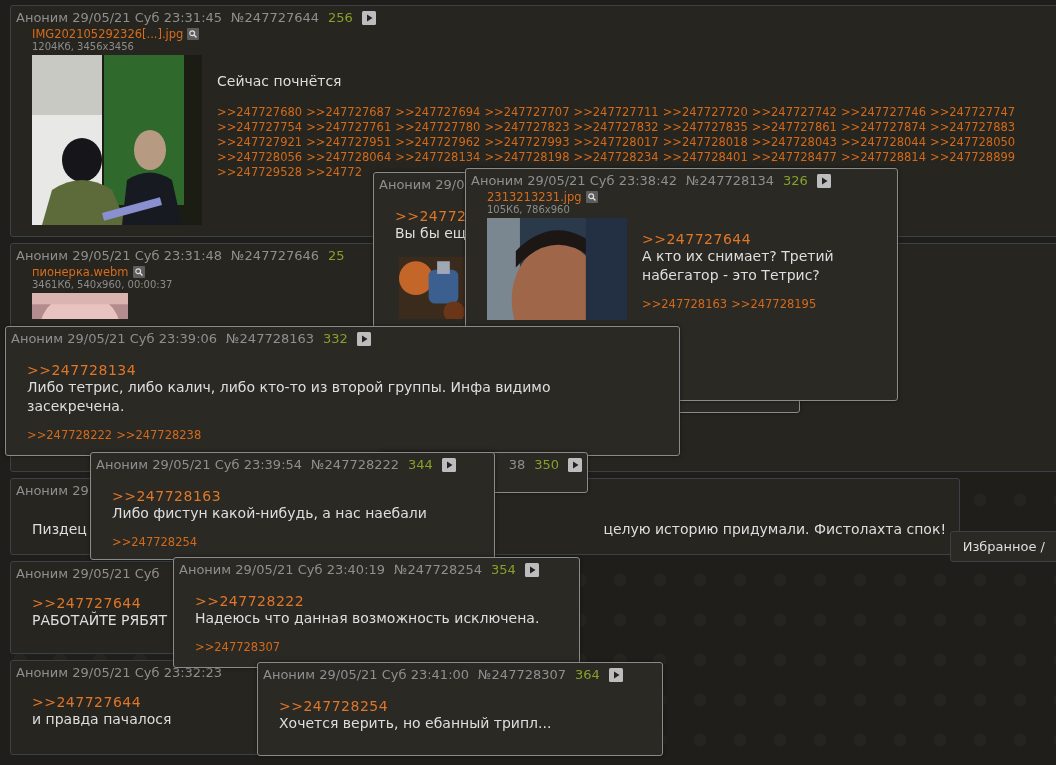 This screenshot has height=765, width=1056. What do you see at coordinates (279, 81) in the screenshot?
I see `post-text: Сейчас почнётся` at bounding box center [279, 81].